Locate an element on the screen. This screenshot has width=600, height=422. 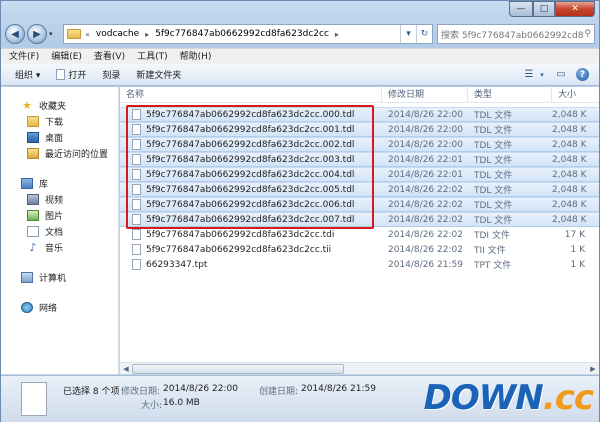
view-dropdown-icon: ▾ is located at coordinates (542, 75).